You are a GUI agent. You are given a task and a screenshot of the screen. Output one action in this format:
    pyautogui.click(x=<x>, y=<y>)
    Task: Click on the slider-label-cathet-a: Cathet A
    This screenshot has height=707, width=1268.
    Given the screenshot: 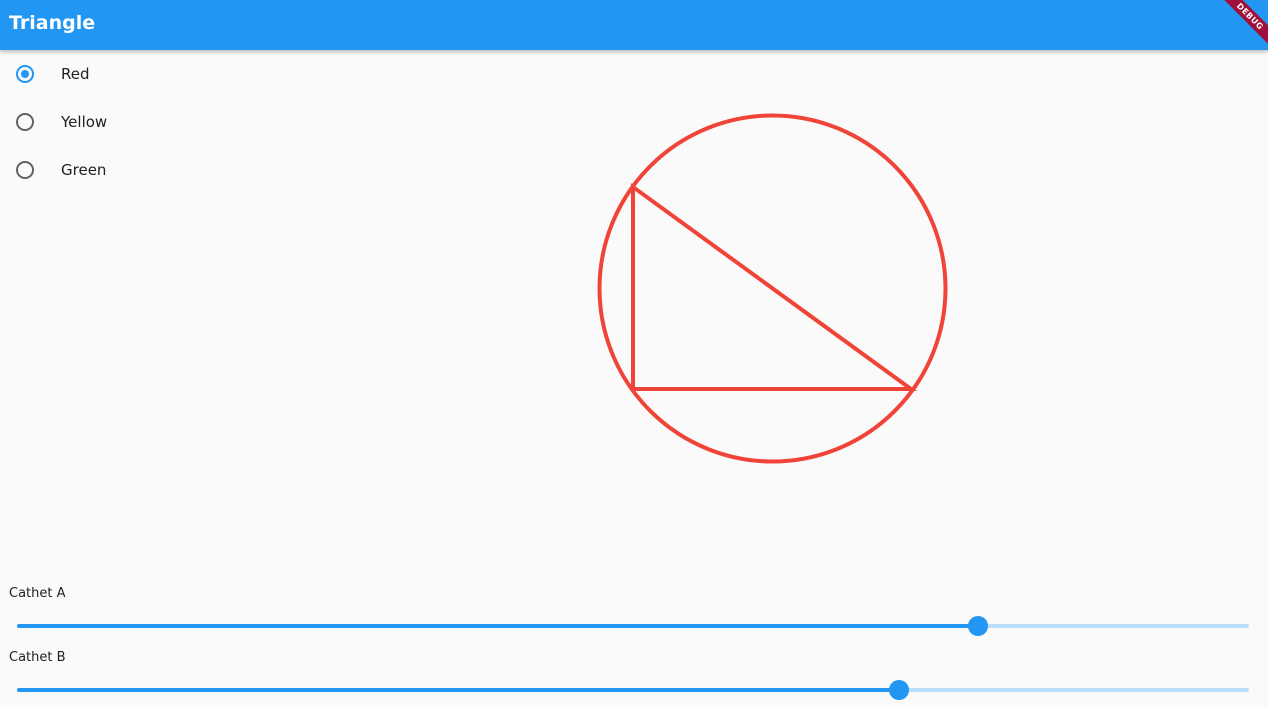 What is the action you would take?
    pyautogui.click(x=37, y=593)
    